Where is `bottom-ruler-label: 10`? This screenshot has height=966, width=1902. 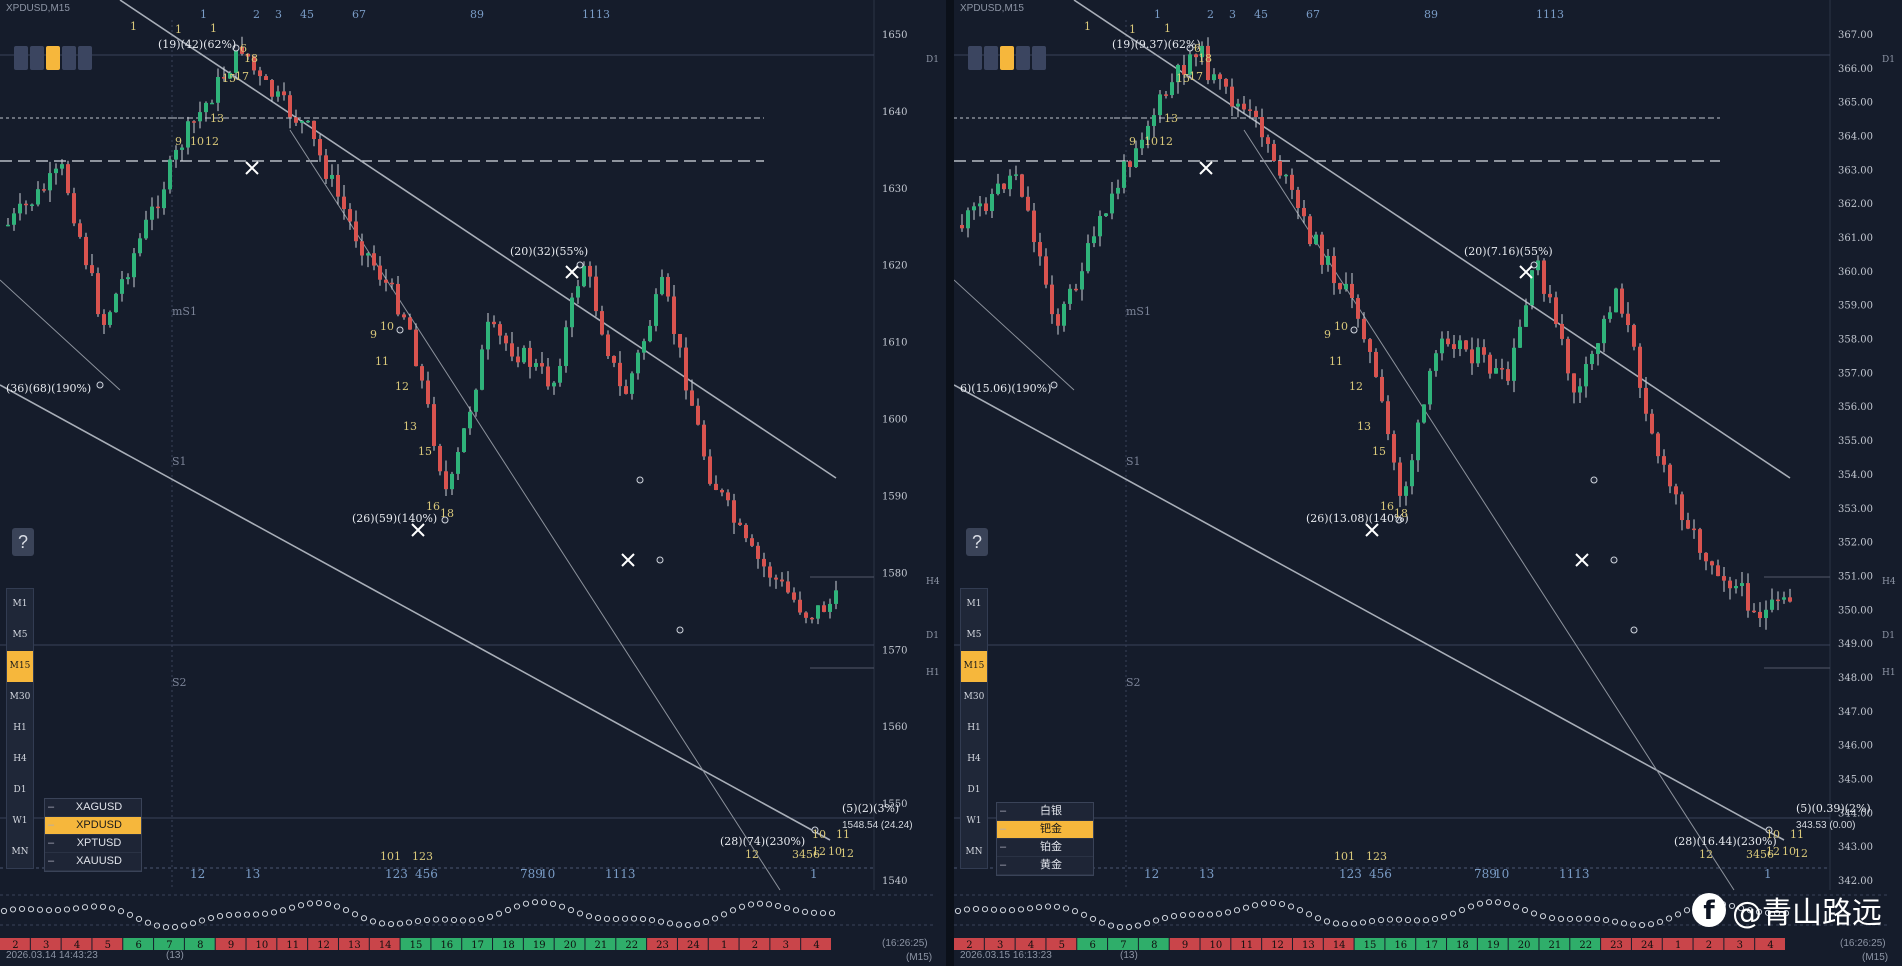
bottom-ruler-label: 10 is located at coordinates (547, 874).